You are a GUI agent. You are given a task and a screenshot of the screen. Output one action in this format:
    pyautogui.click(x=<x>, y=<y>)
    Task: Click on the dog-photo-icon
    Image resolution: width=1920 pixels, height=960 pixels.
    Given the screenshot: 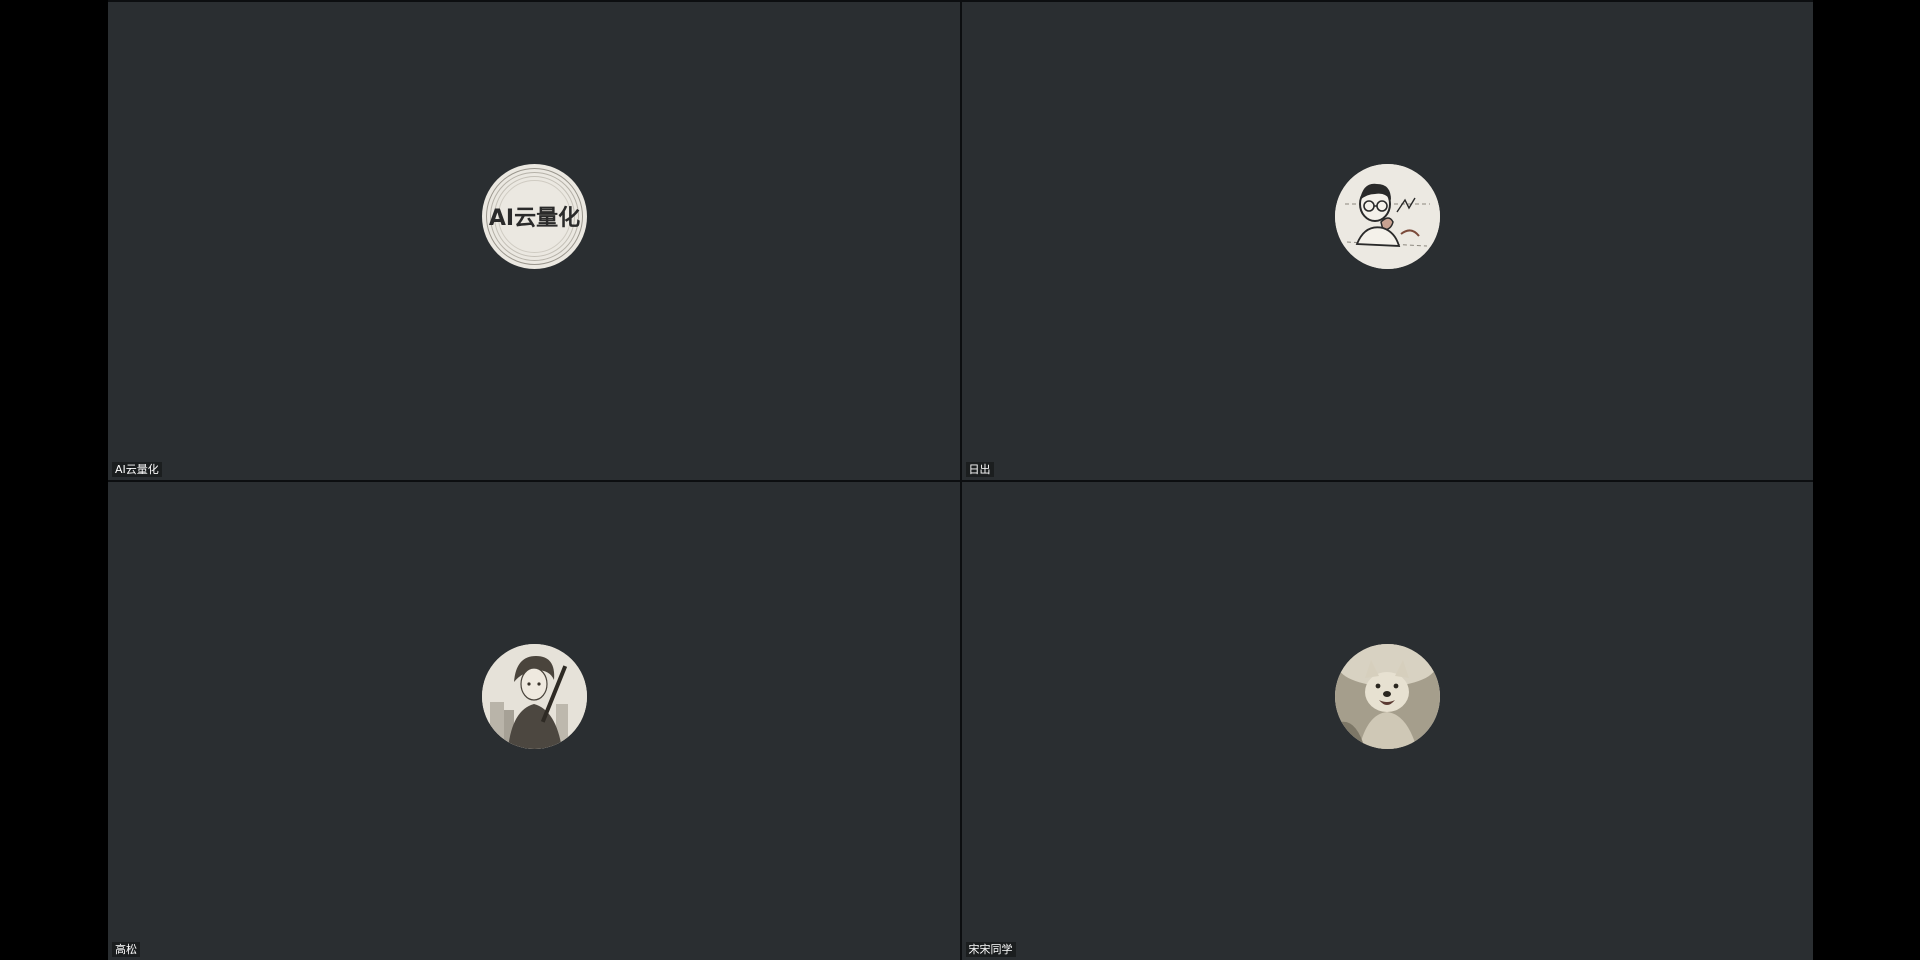 What is the action you would take?
    pyautogui.click(x=1388, y=696)
    